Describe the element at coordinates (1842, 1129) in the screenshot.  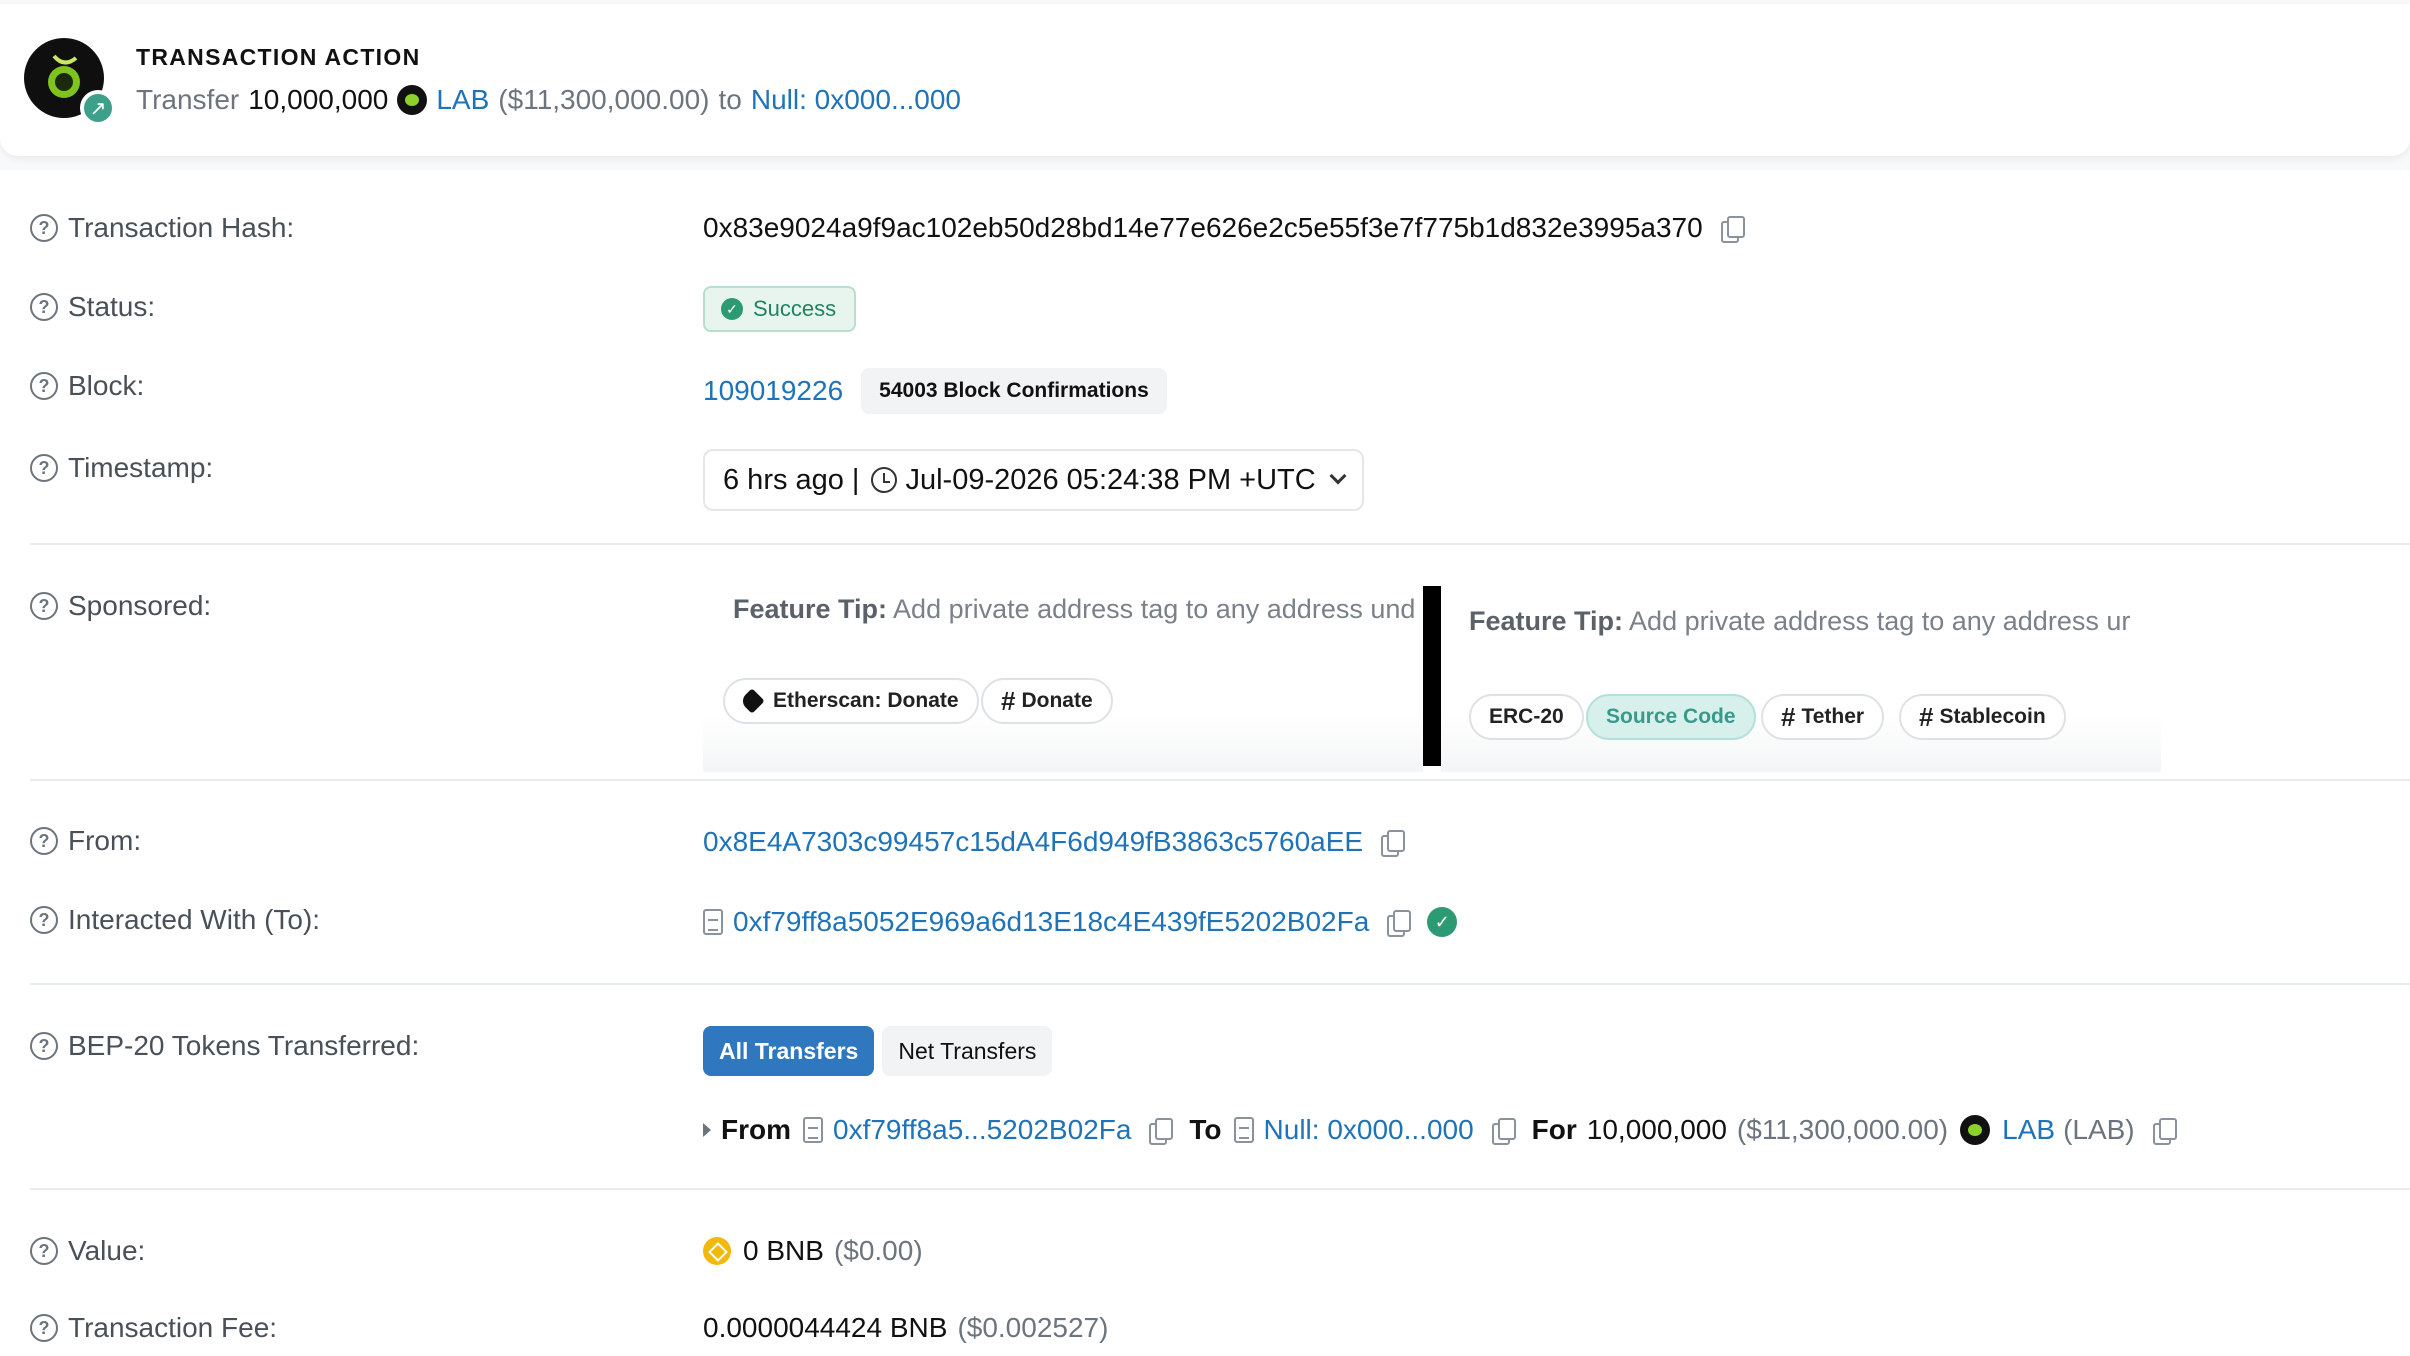
I see `transfer-usd: ($11,300,000.00)` at that location.